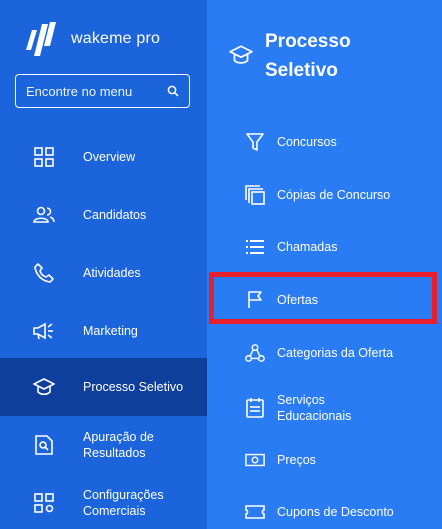  What do you see at coordinates (118, 445) in the screenshot?
I see `nav-label: Apuração de Resultados` at bounding box center [118, 445].